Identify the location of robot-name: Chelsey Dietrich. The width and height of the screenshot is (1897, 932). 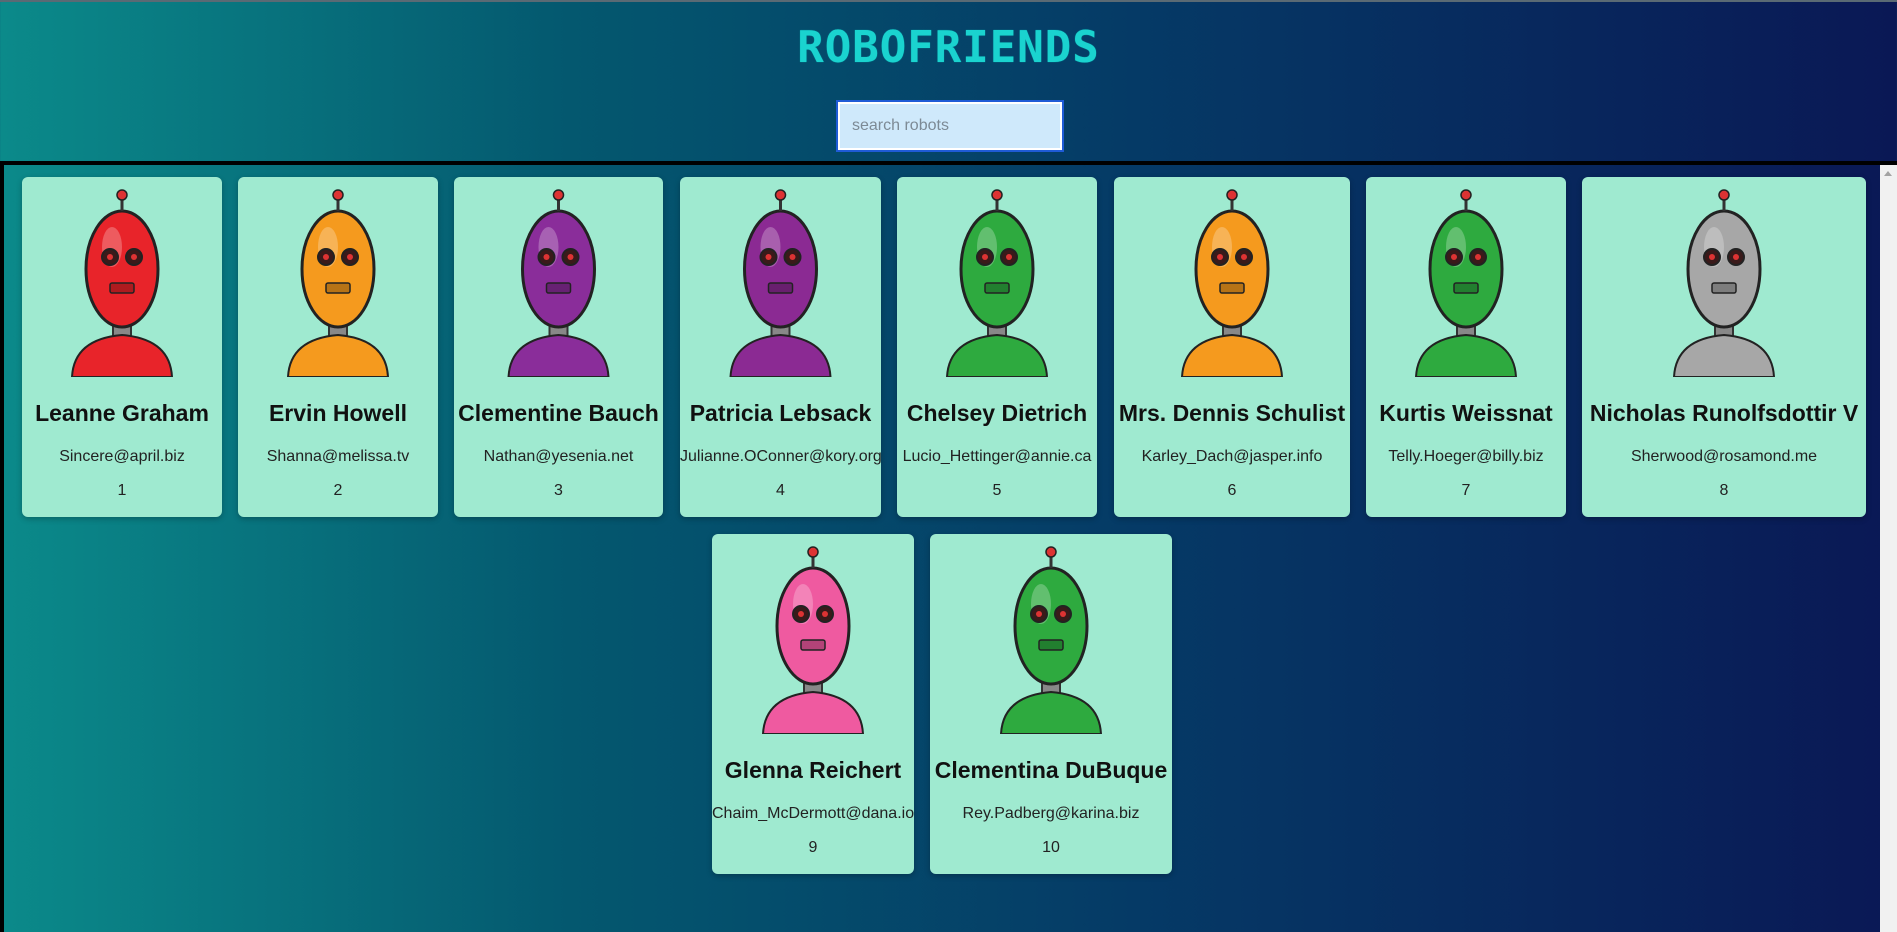
(997, 413).